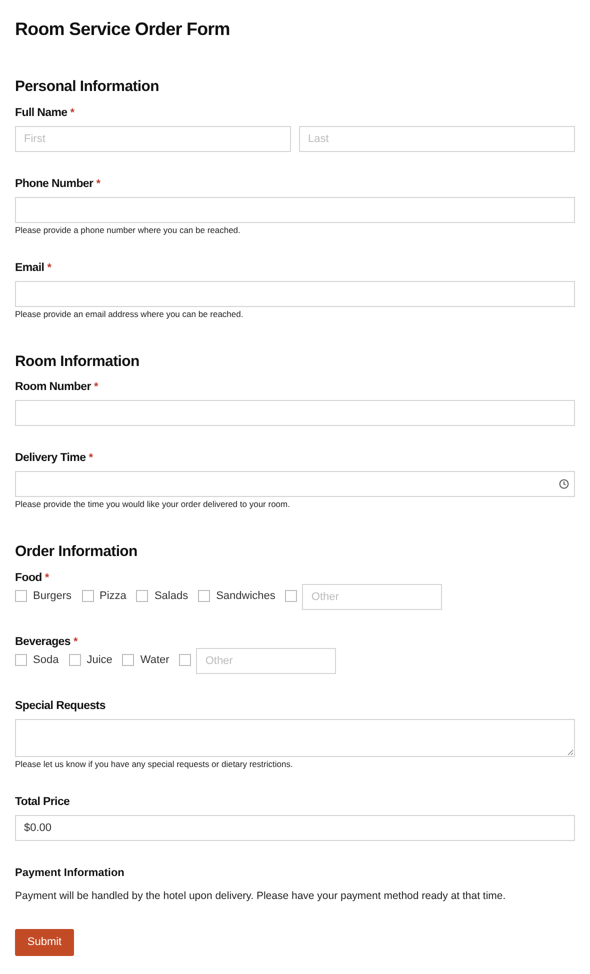 The width and height of the screenshot is (590, 974). What do you see at coordinates (153, 139) in the screenshot?
I see `name-field: First` at bounding box center [153, 139].